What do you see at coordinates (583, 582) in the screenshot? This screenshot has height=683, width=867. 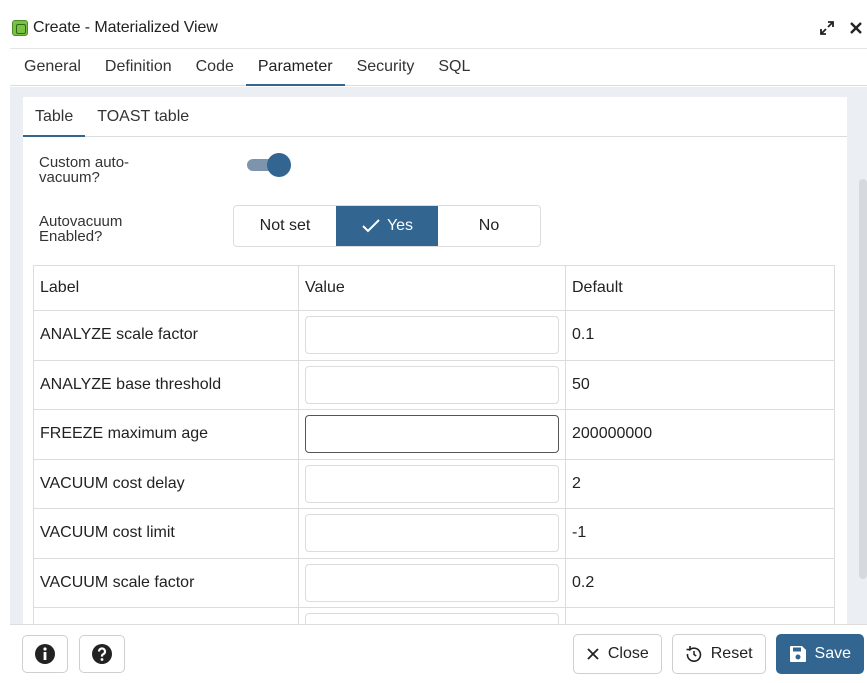 I see `row-default: 0.2` at bounding box center [583, 582].